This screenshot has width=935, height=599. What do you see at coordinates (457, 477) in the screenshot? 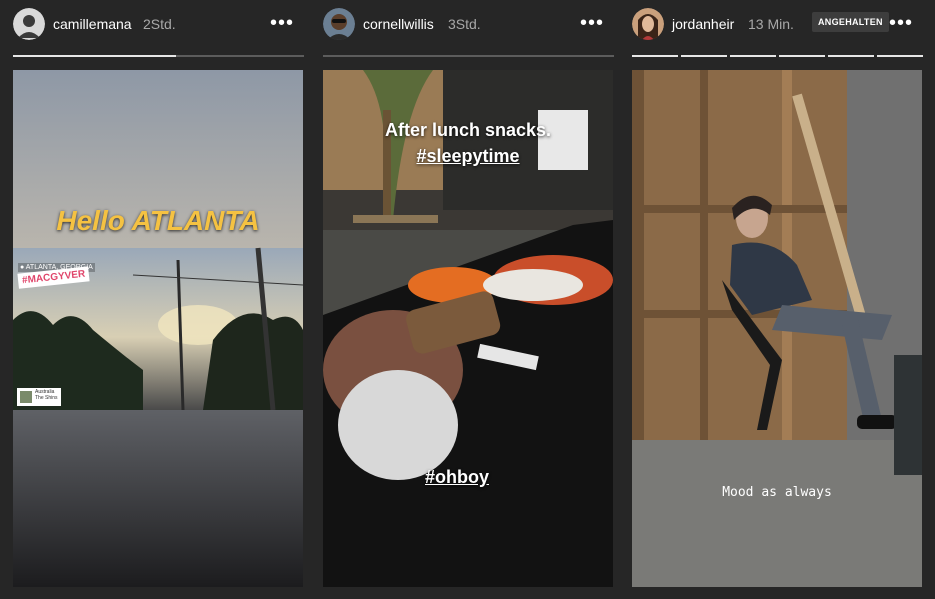
I see `caption-hashtag-bottom: #ohboy` at bounding box center [457, 477].